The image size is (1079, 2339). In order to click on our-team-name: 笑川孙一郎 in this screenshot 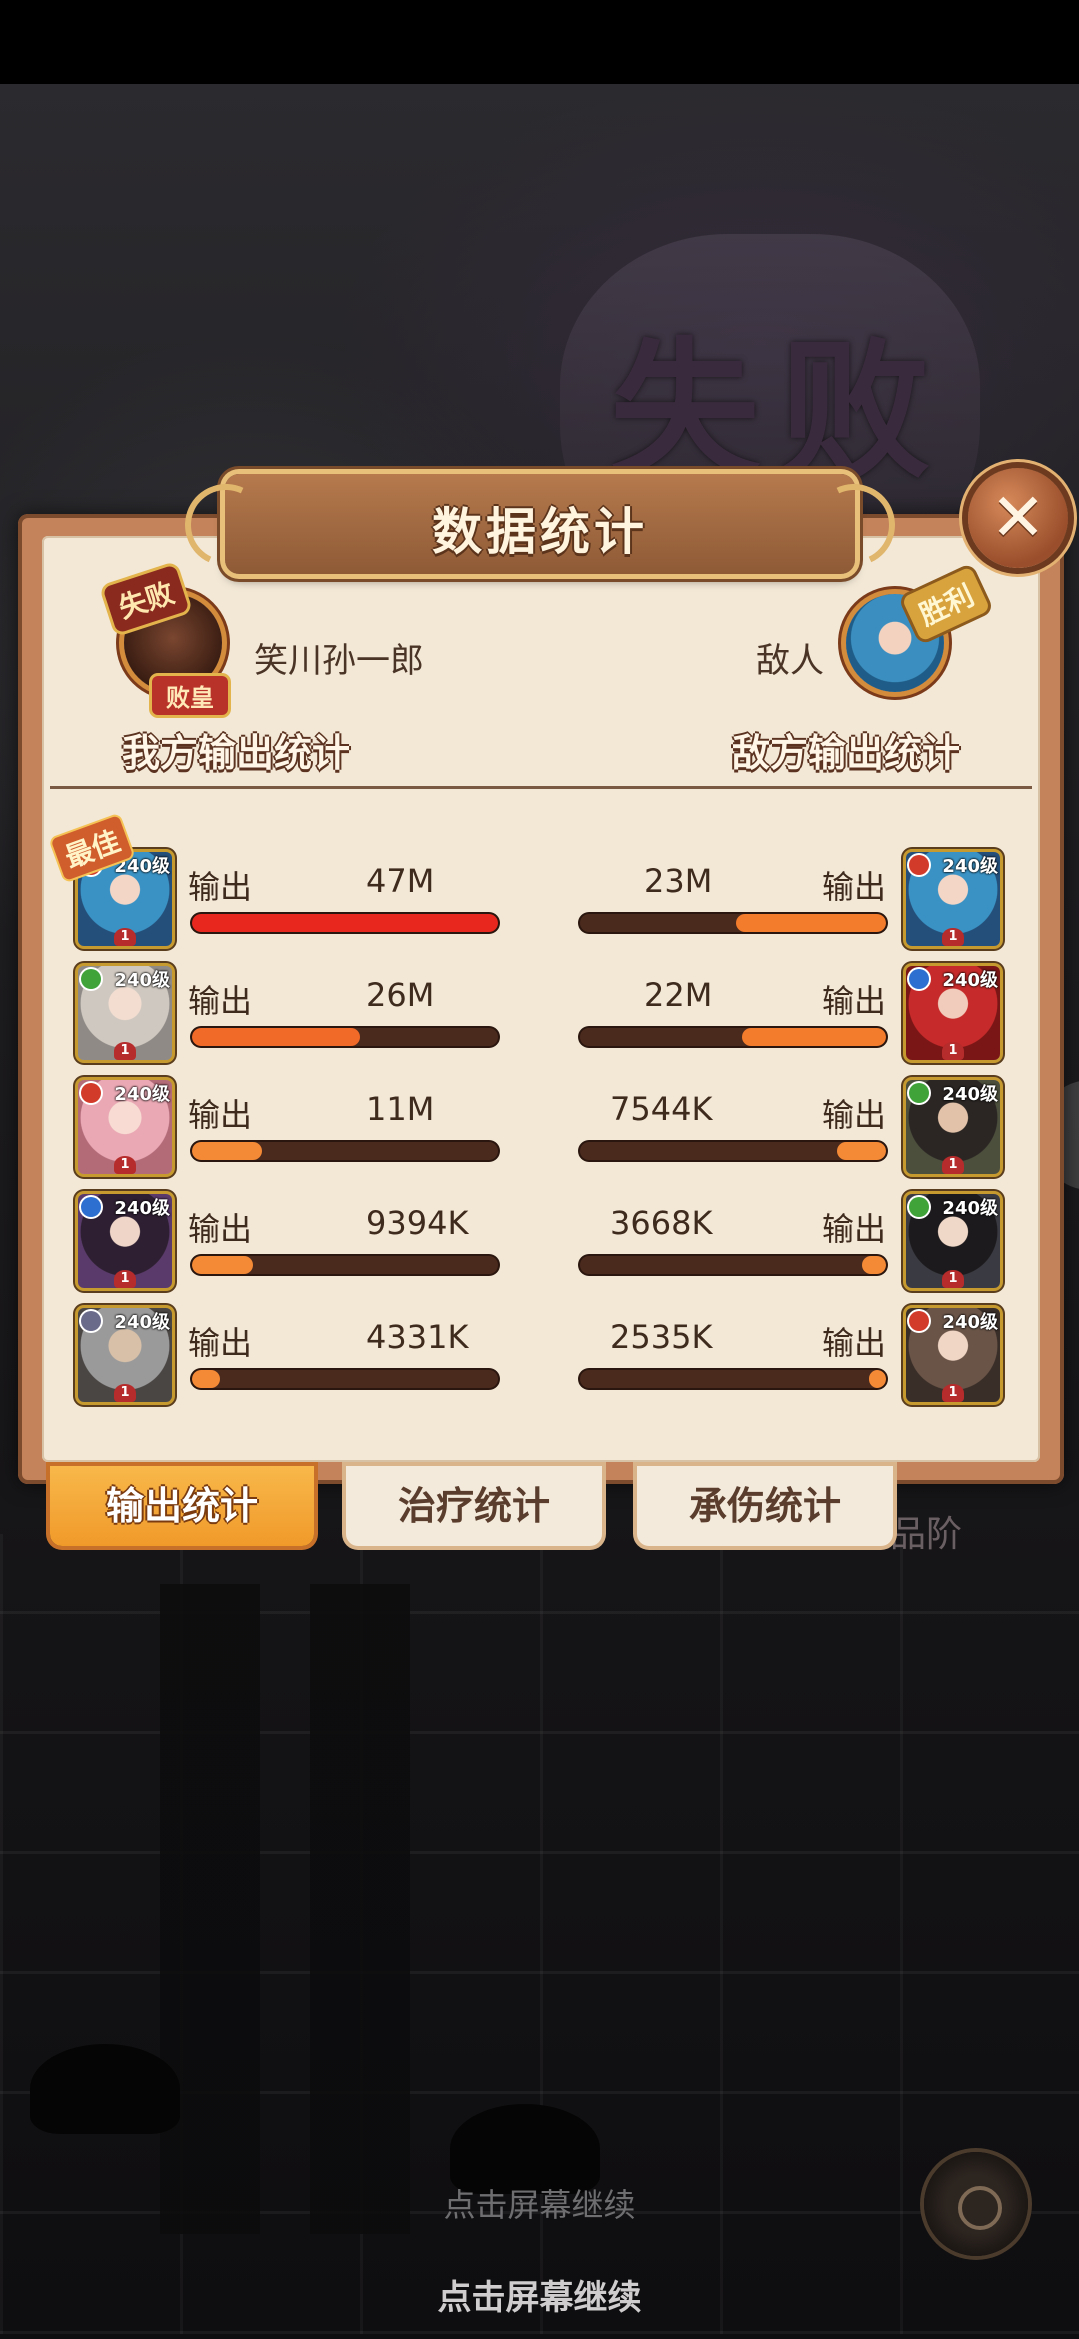, I will do `click(339, 661)`.